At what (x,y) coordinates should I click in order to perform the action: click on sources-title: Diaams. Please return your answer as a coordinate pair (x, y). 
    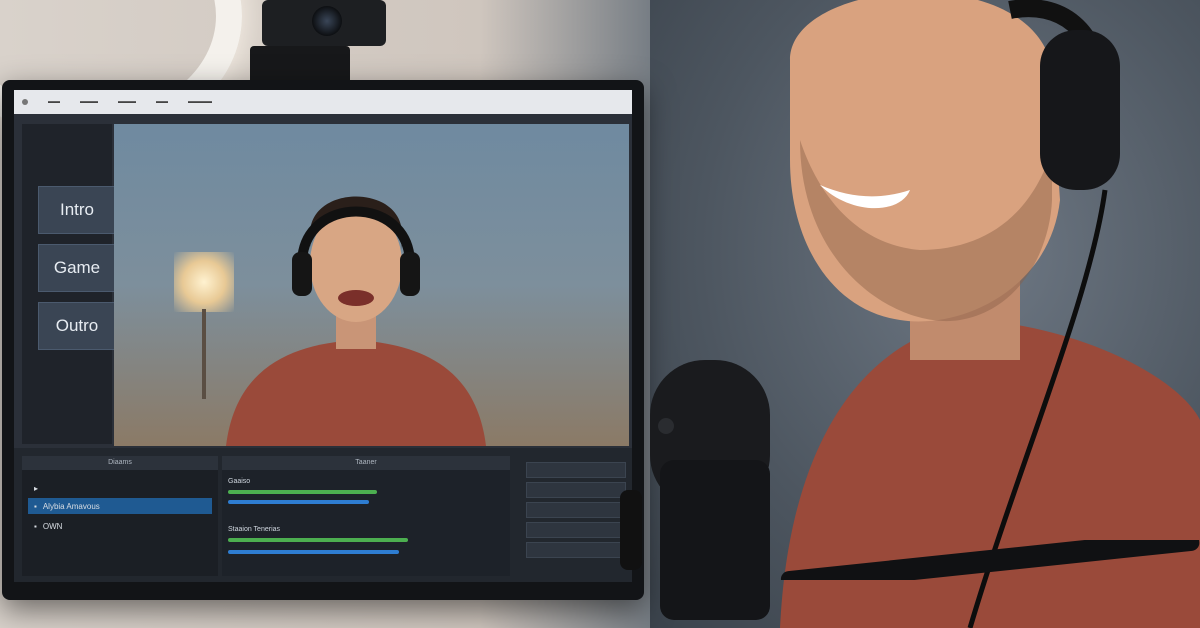
    Looking at the image, I should click on (120, 463).